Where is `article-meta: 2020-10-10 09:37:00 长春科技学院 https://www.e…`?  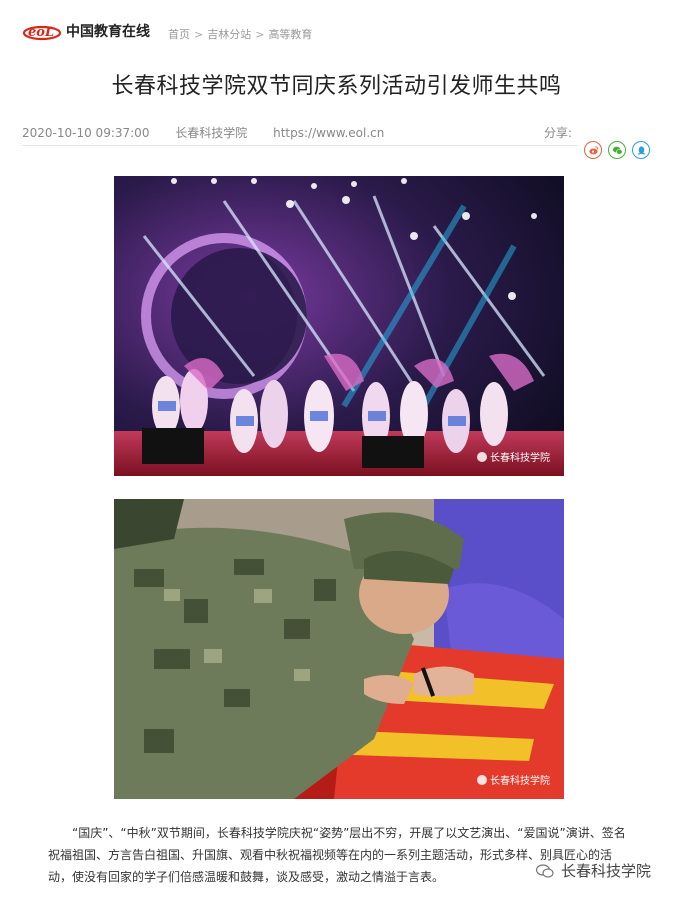 article-meta: 2020-10-10 09:37:00 长春科技学院 https://www.e… is located at coordinates (214, 132).